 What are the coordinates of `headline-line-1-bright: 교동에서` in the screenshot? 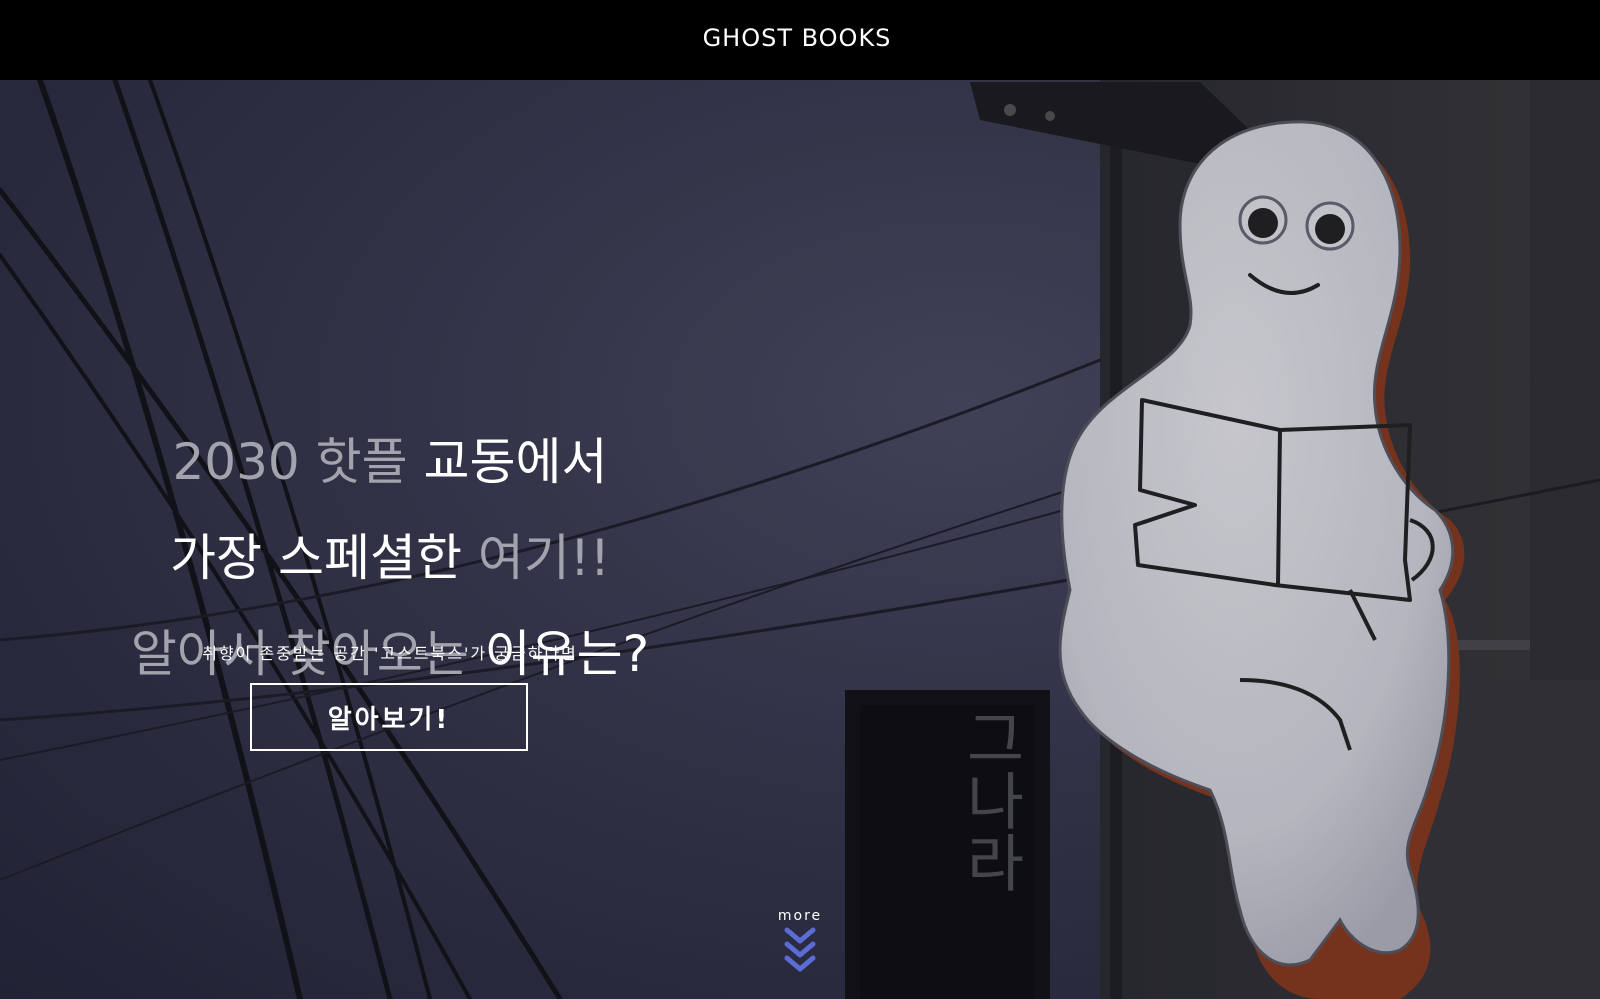 It's located at (515, 461).